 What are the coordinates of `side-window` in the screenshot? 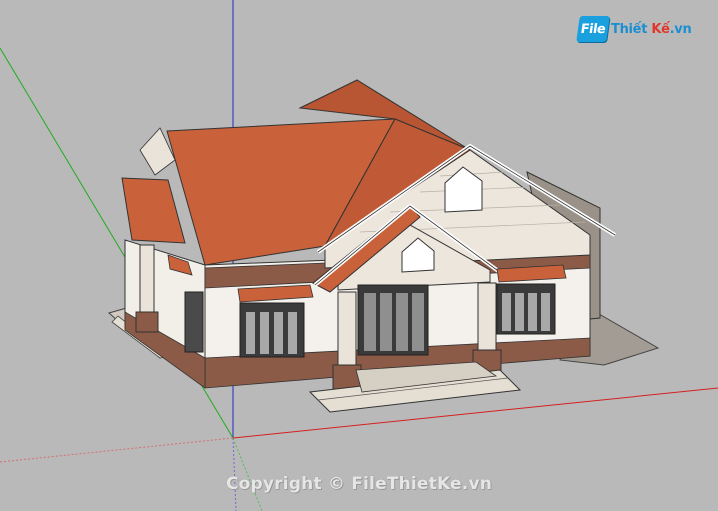 It's located at (194, 322).